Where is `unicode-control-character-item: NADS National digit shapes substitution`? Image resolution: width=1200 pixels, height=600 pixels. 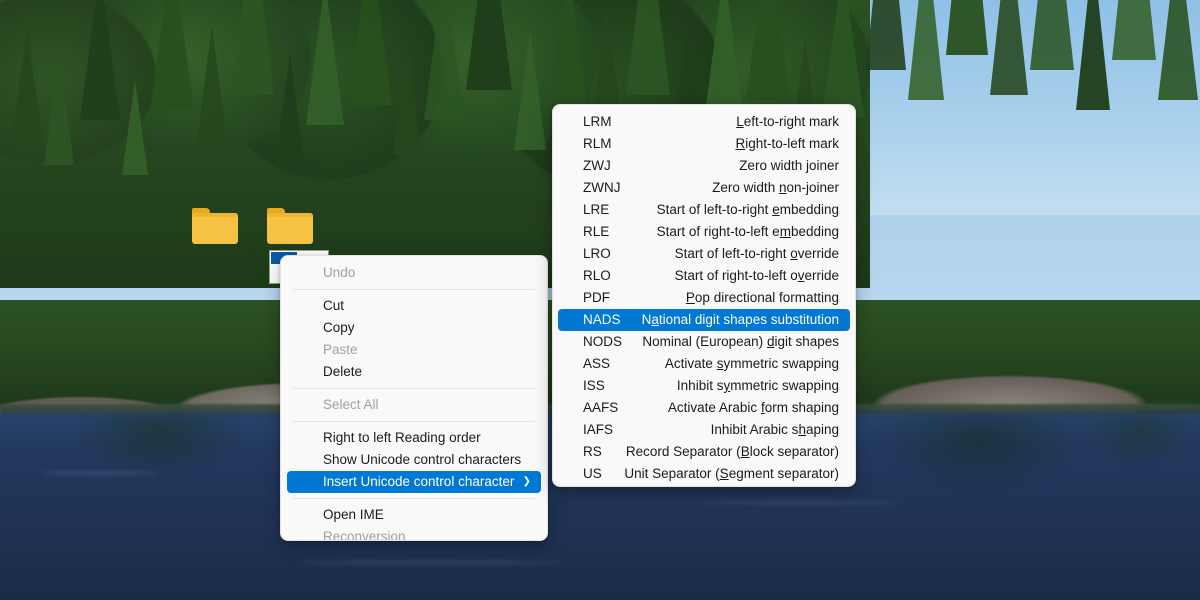 unicode-control-character-item: NADS National digit shapes substitution is located at coordinates (704, 320).